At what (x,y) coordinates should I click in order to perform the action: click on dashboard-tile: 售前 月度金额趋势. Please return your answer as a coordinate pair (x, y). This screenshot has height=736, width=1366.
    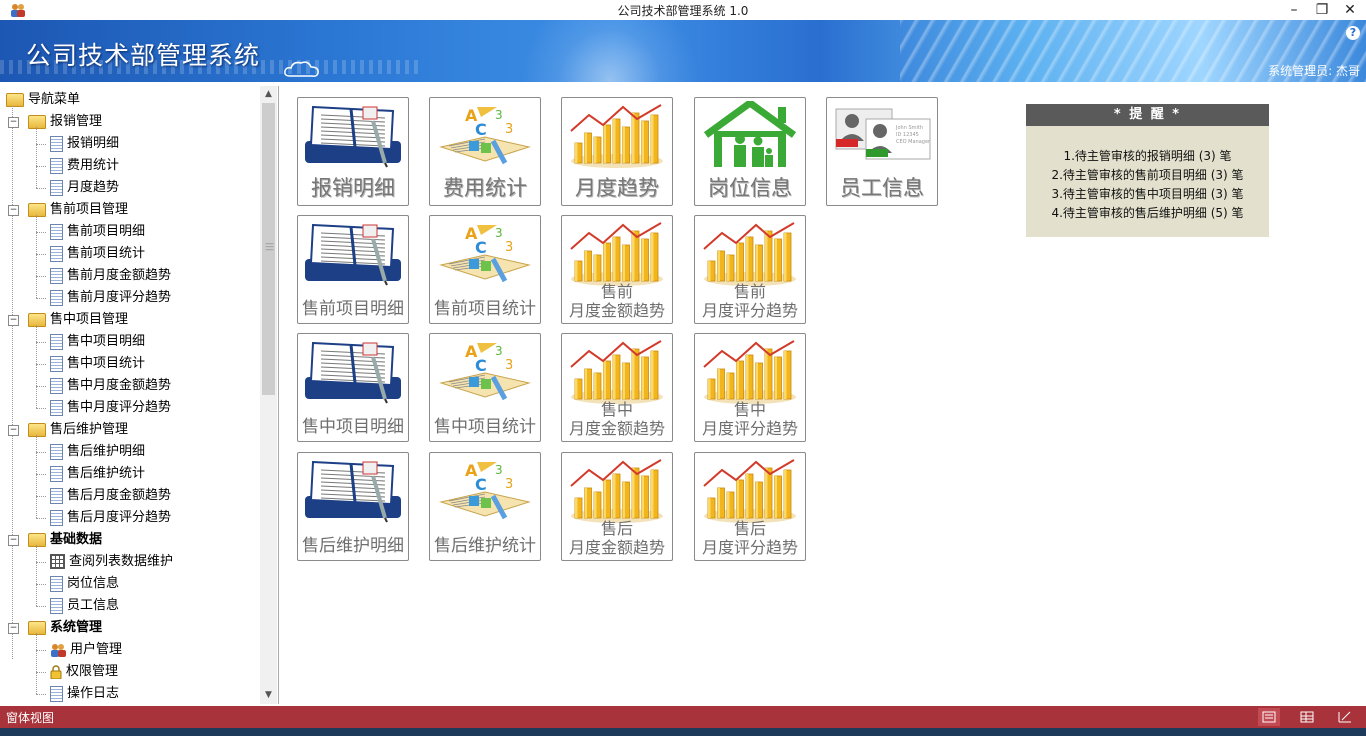
    Looking at the image, I should click on (617, 269).